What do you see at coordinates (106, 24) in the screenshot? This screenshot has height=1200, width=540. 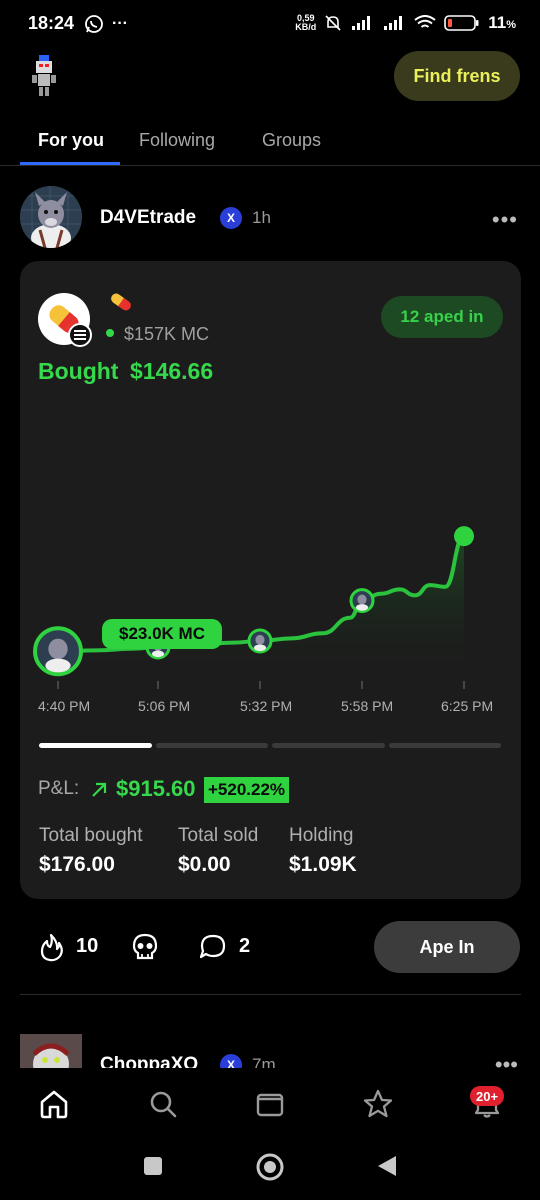 I see `status-notification-icons: ···` at bounding box center [106, 24].